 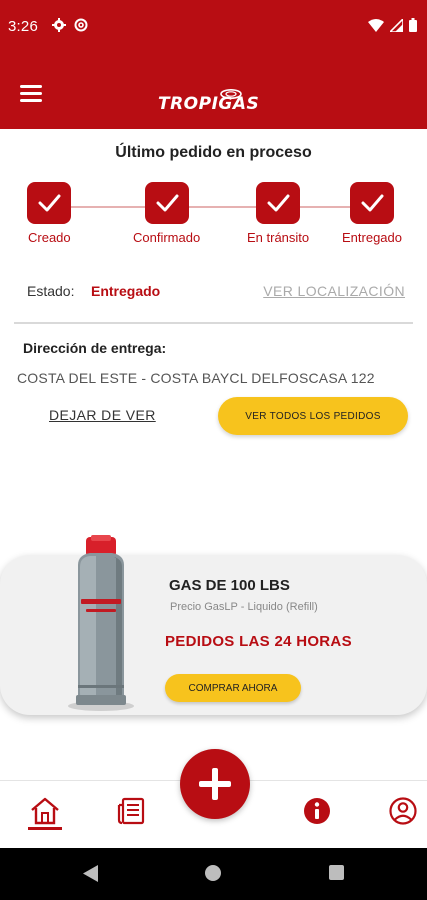 What do you see at coordinates (403, 811) in the screenshot?
I see `profile-icon` at bounding box center [403, 811].